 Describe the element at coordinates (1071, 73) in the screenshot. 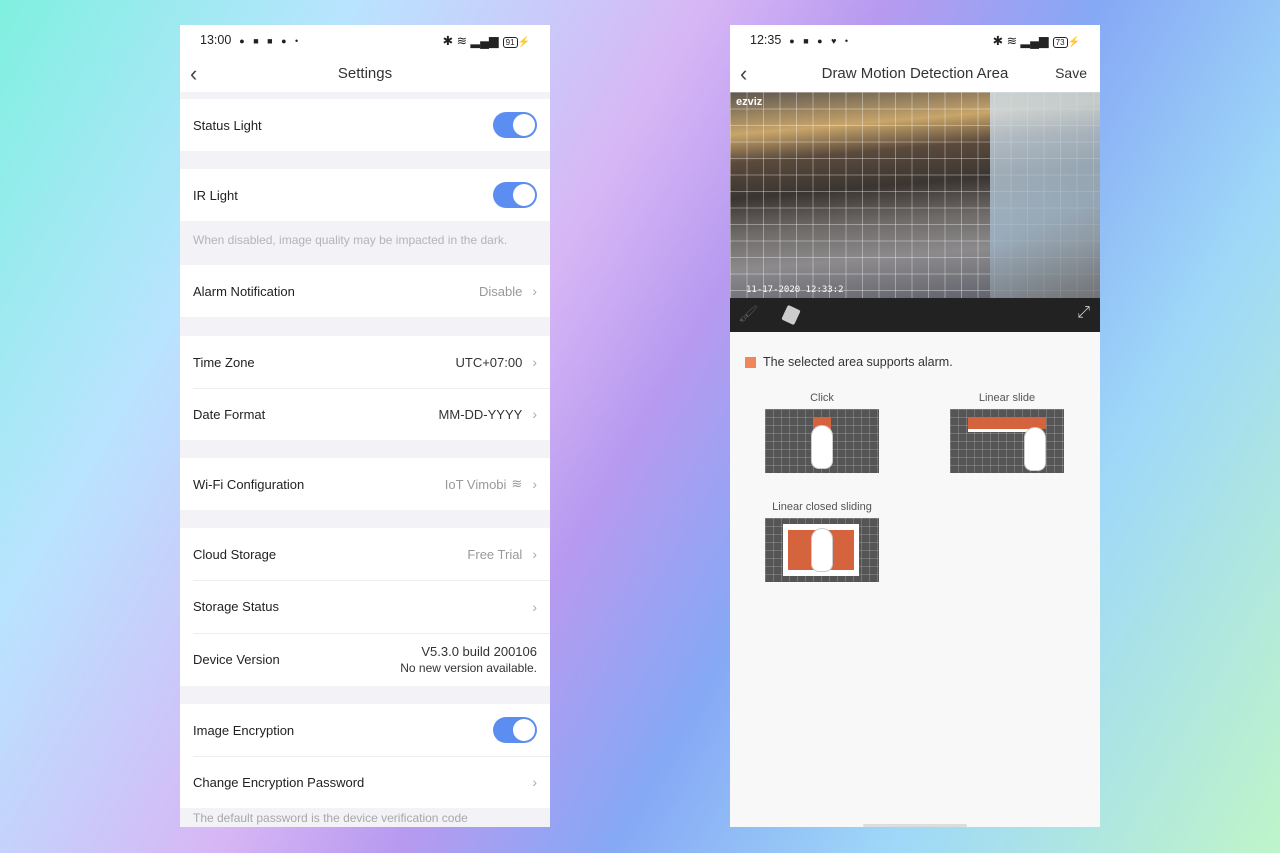

I see `save-button: Save` at that location.